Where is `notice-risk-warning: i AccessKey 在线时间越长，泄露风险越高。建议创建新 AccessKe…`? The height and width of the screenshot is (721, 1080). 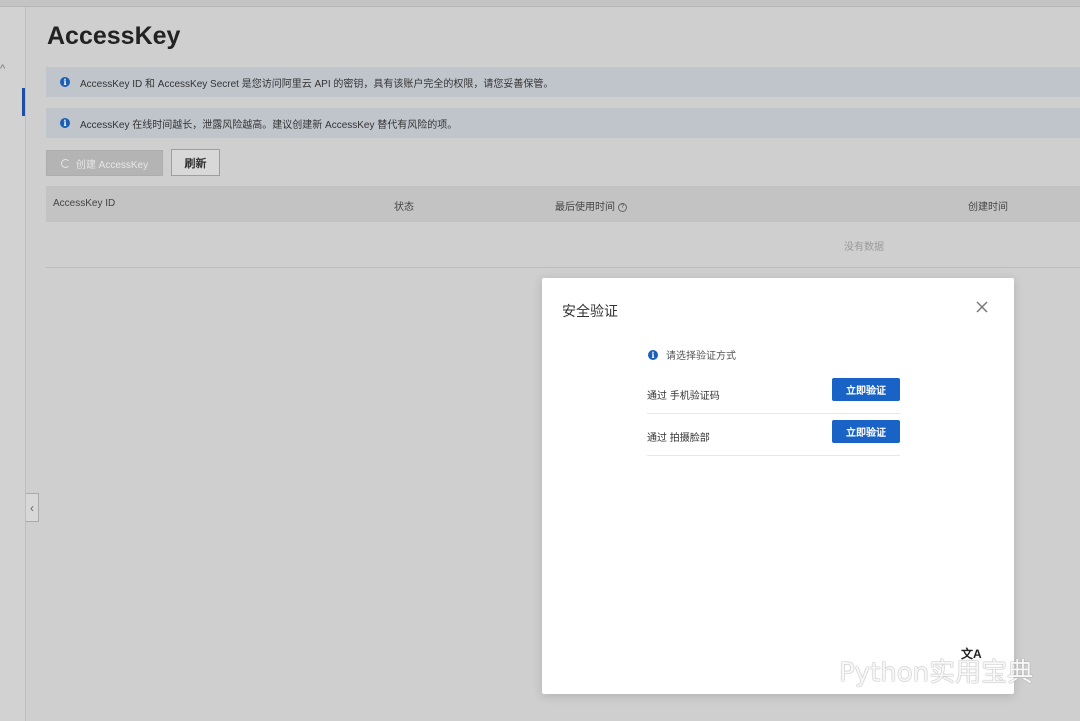
notice-risk-warning: i AccessKey 在线时间越长，泄露风险越高。建议创建新 AccessKe… is located at coordinates (563, 123).